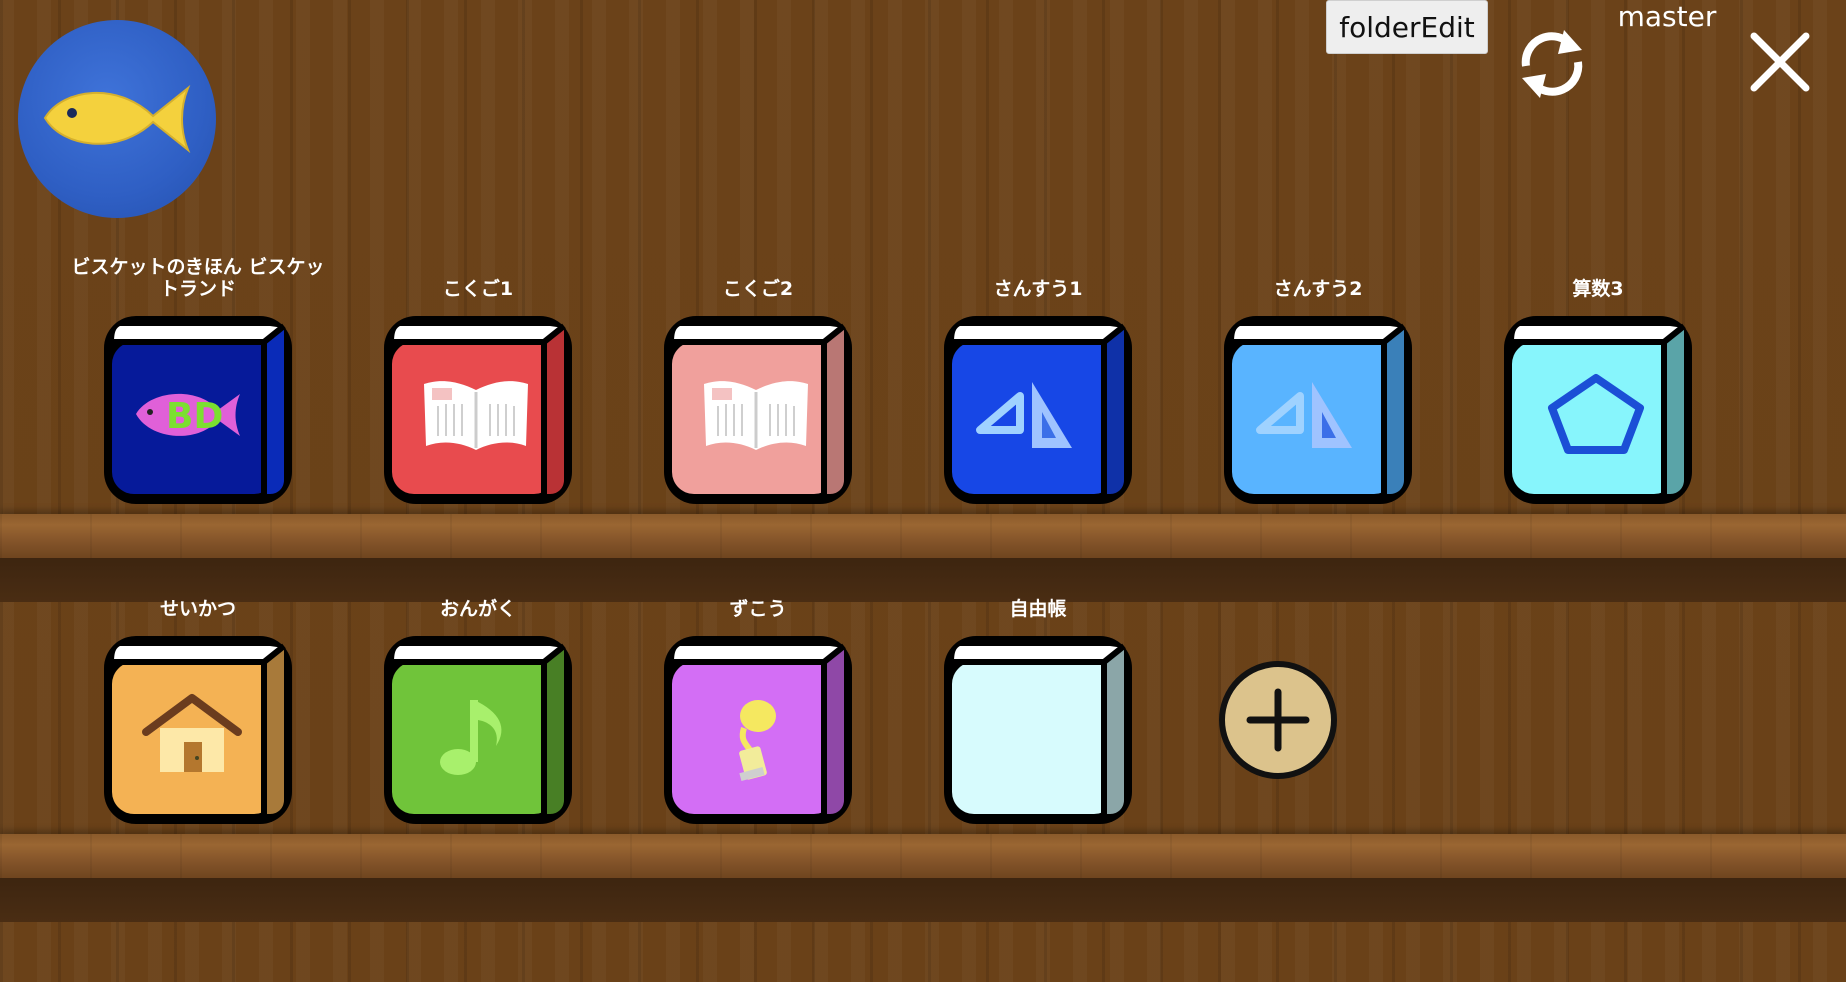  What do you see at coordinates (197, 609) in the screenshot?
I see `book-title: せいかつ` at bounding box center [197, 609].